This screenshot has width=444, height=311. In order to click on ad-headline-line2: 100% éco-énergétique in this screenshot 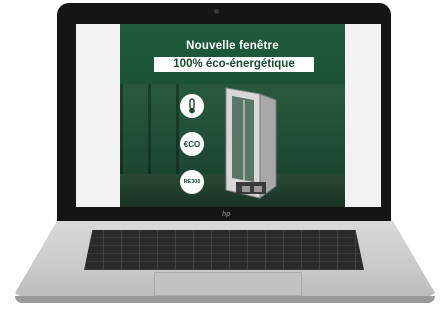, I will do `click(234, 64)`.